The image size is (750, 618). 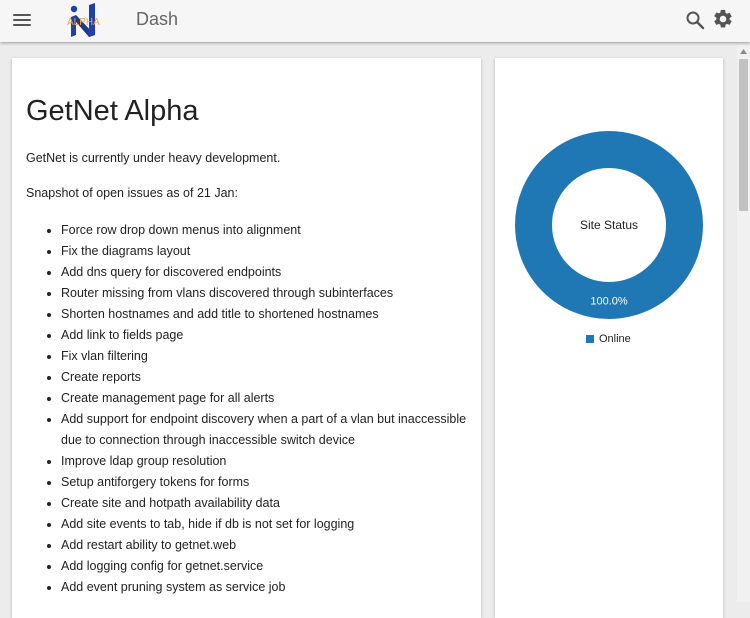 What do you see at coordinates (83, 22) in the screenshot?
I see `logo-text: ALPHA` at bounding box center [83, 22].